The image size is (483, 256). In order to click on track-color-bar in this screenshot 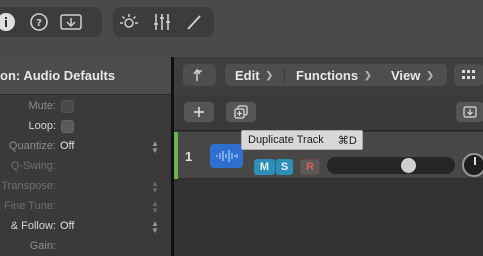, I will do `click(176, 155)`.